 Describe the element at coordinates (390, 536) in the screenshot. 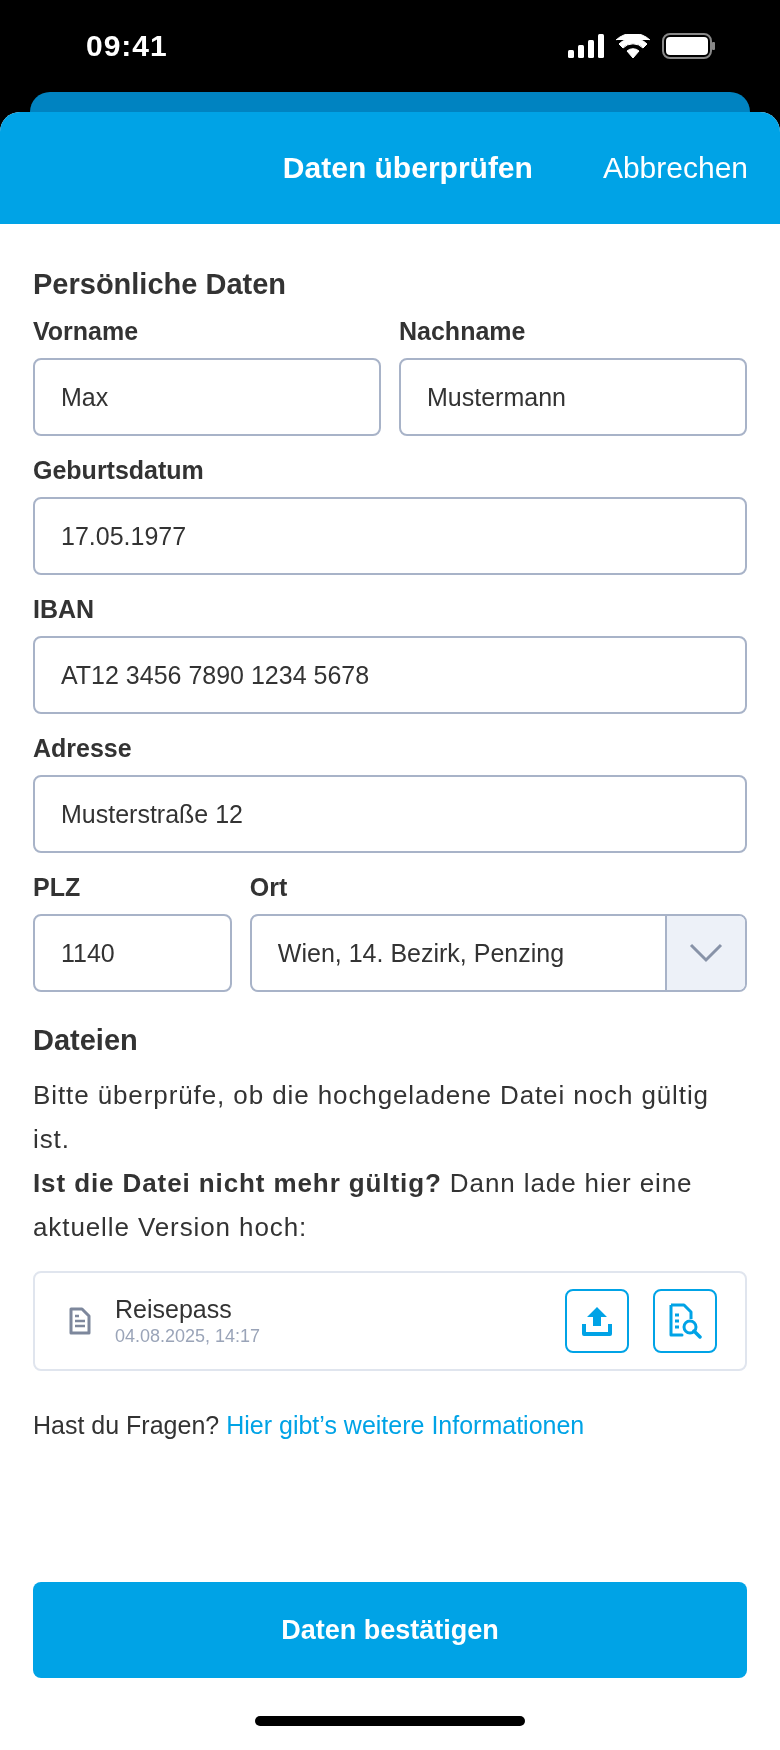

I see `input-field: 17.05.1977` at that location.